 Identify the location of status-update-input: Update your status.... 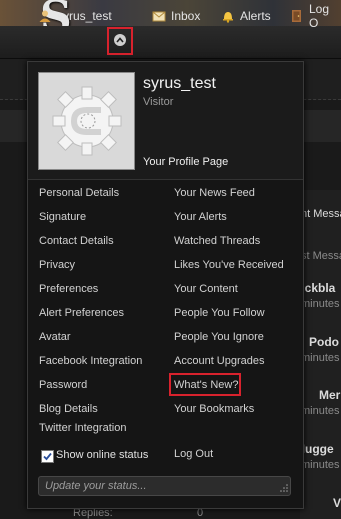
(164, 486).